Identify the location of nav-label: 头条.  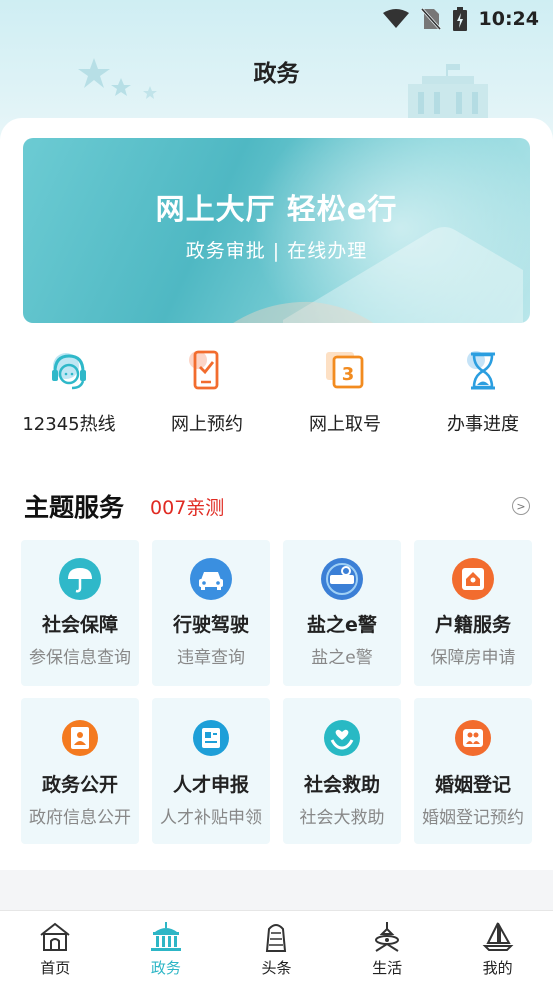
(276, 968).